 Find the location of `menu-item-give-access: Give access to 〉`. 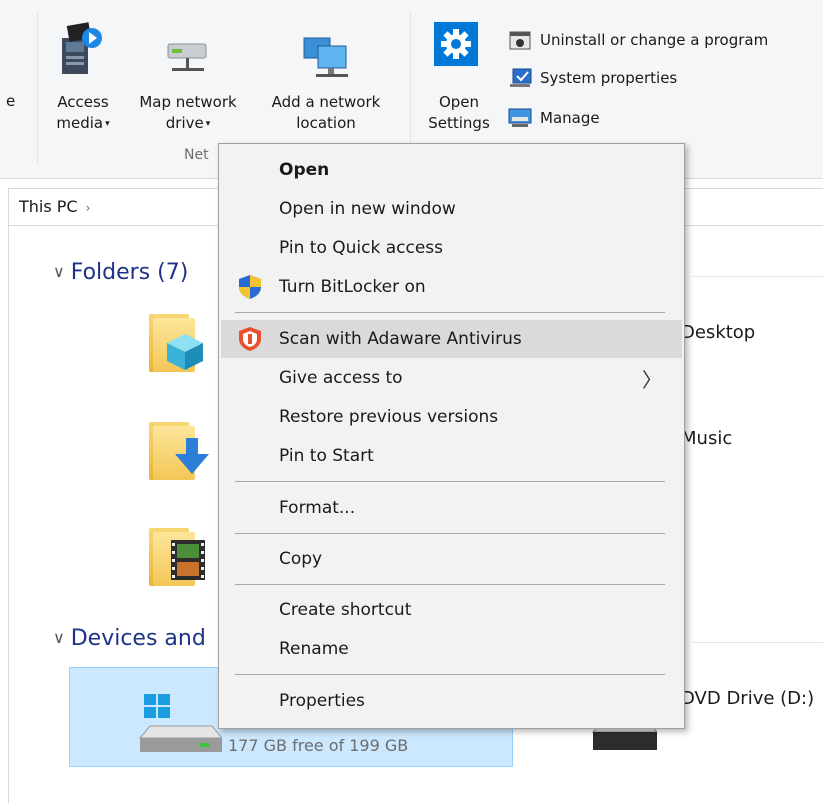

menu-item-give-access: Give access to 〉 is located at coordinates (451, 378).